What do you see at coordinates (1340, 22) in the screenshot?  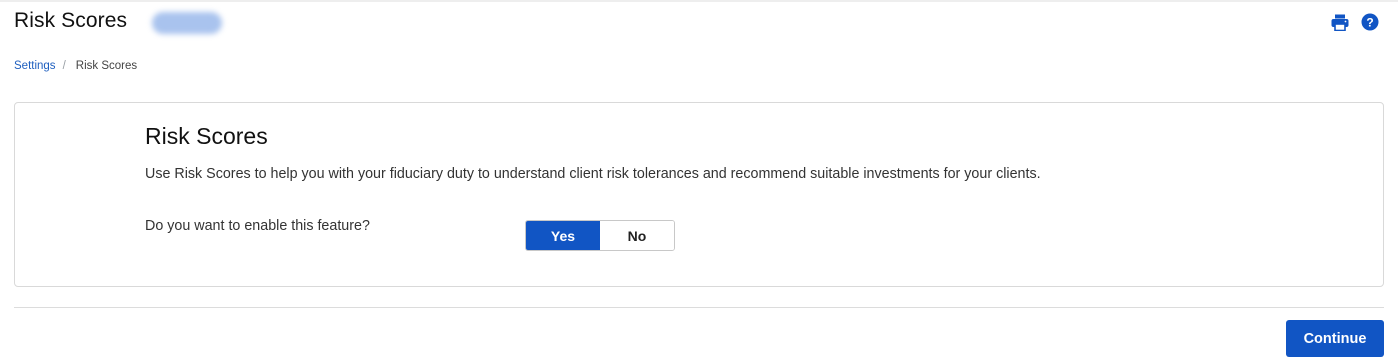 I see `print-icon` at bounding box center [1340, 22].